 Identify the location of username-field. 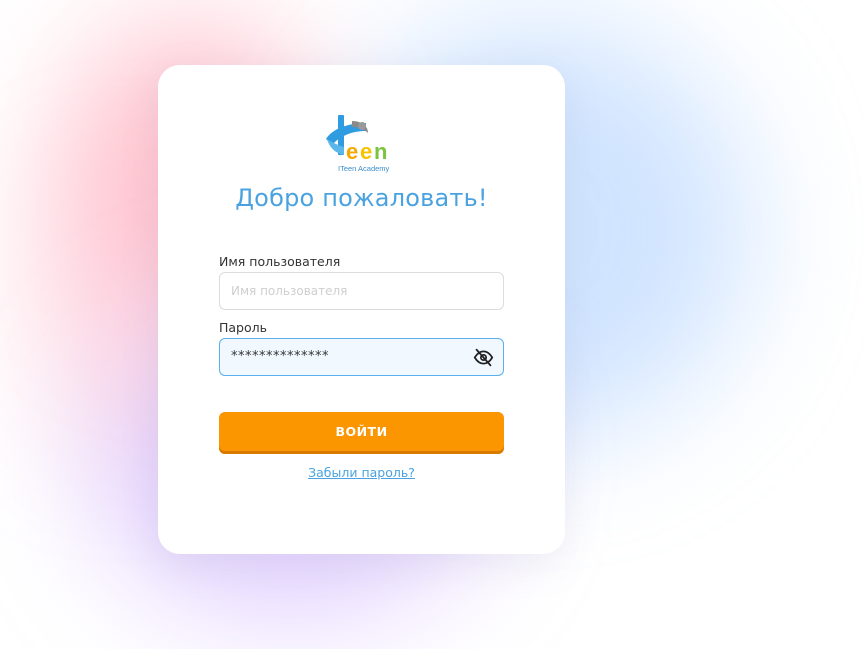
(361, 291).